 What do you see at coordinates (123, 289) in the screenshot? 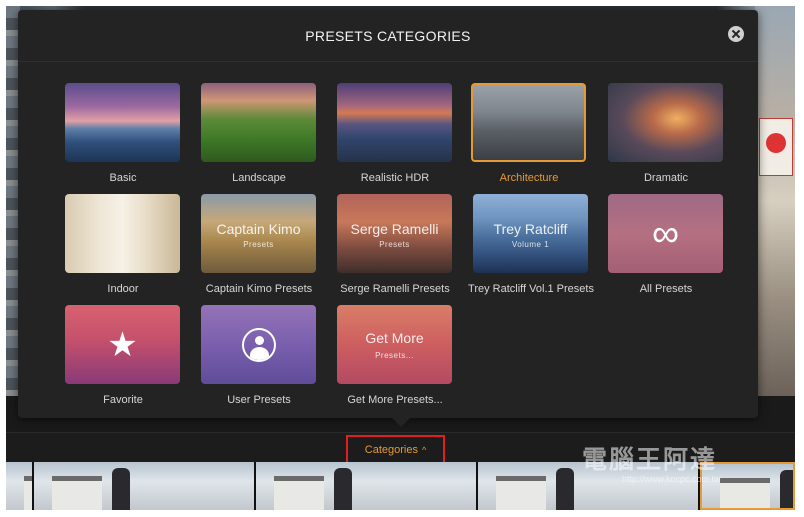
I see `category-label: Indoor` at bounding box center [123, 289].